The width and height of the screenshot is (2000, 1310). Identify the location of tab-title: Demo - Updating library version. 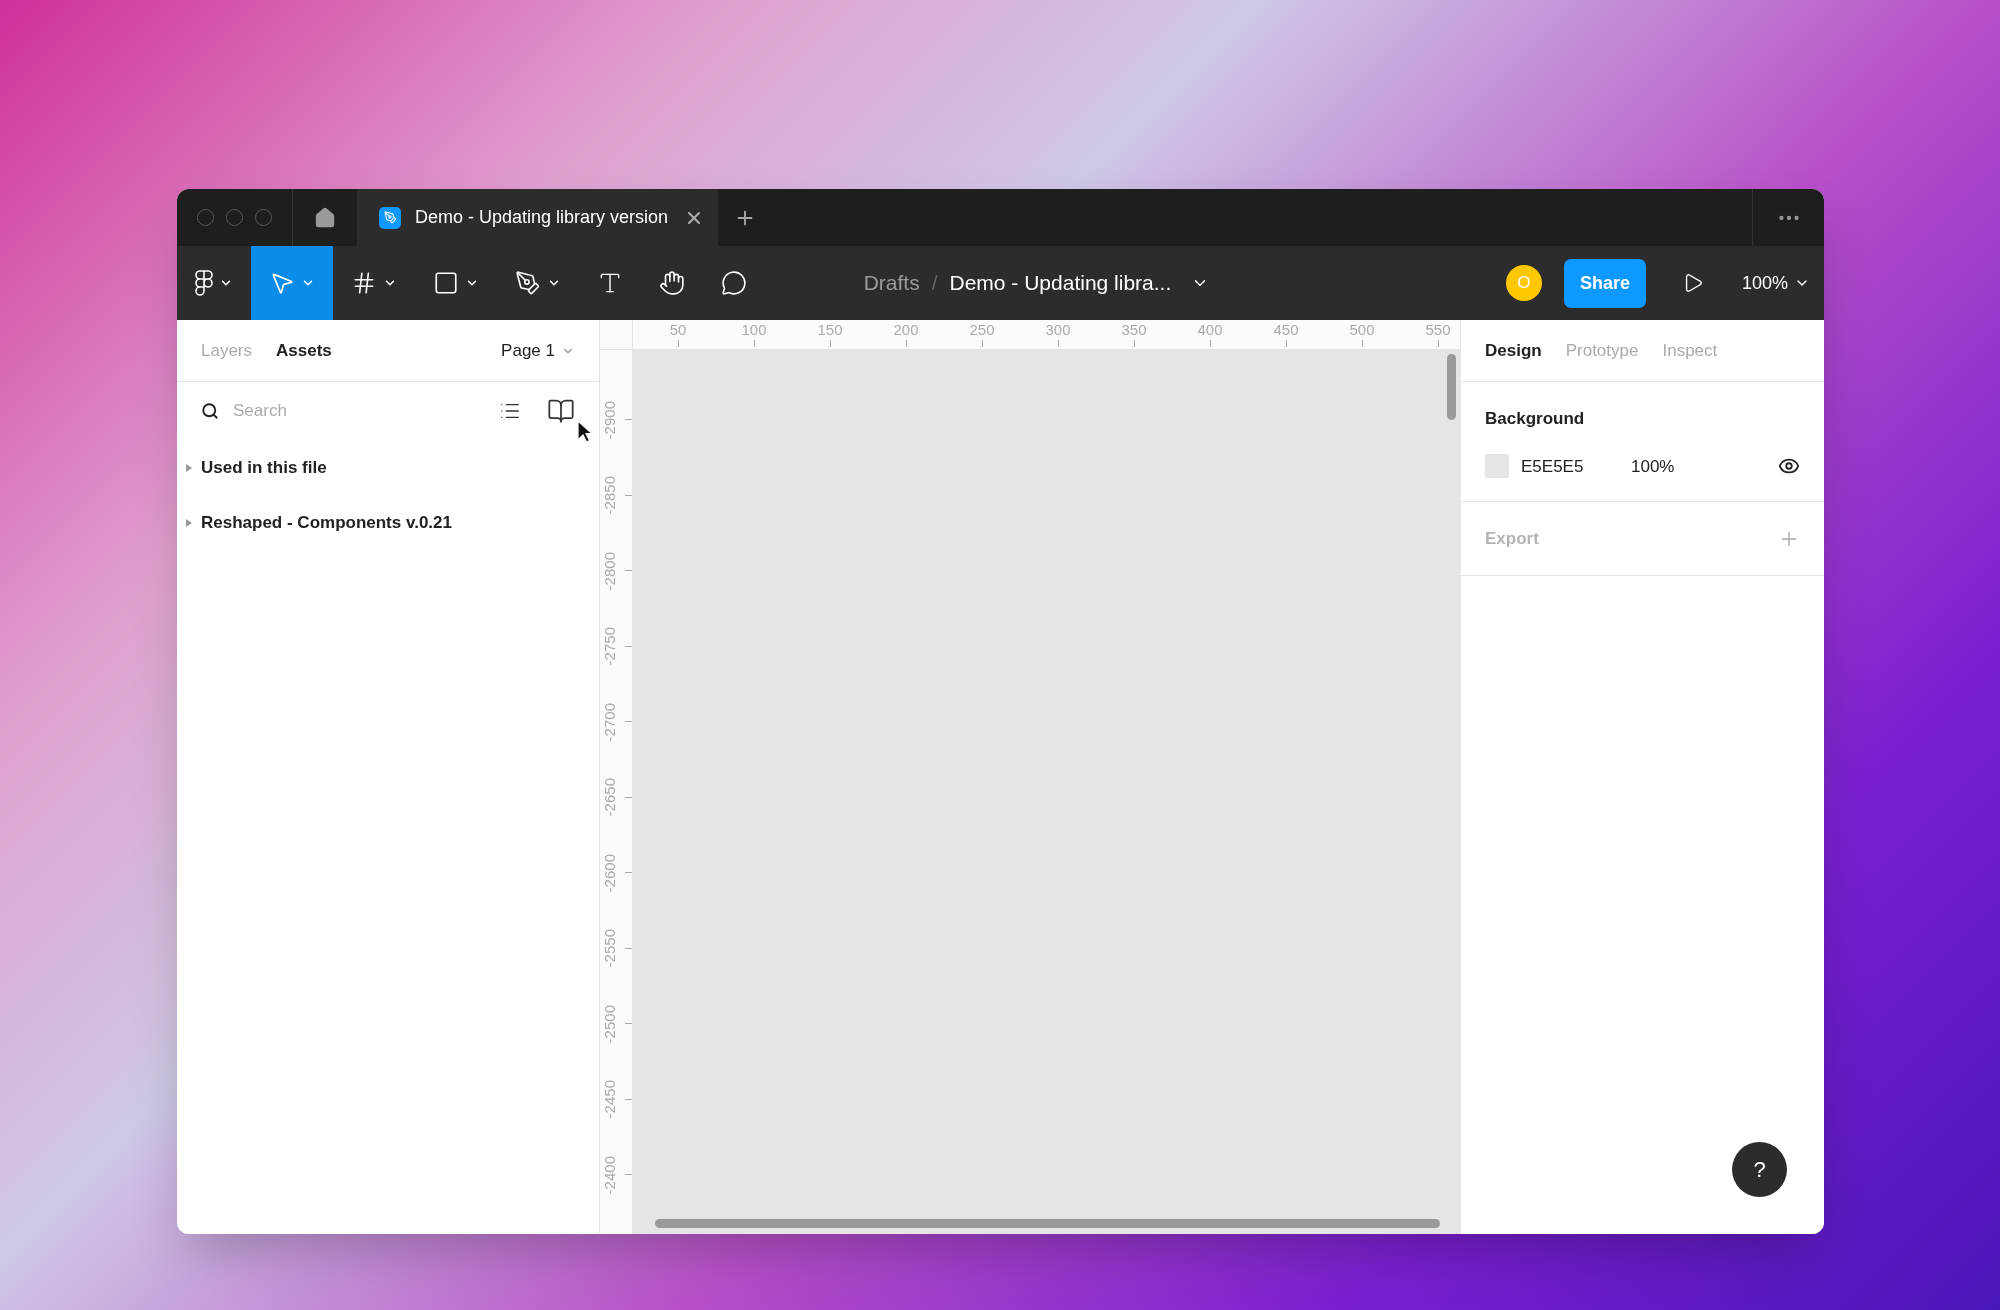
(542, 217).